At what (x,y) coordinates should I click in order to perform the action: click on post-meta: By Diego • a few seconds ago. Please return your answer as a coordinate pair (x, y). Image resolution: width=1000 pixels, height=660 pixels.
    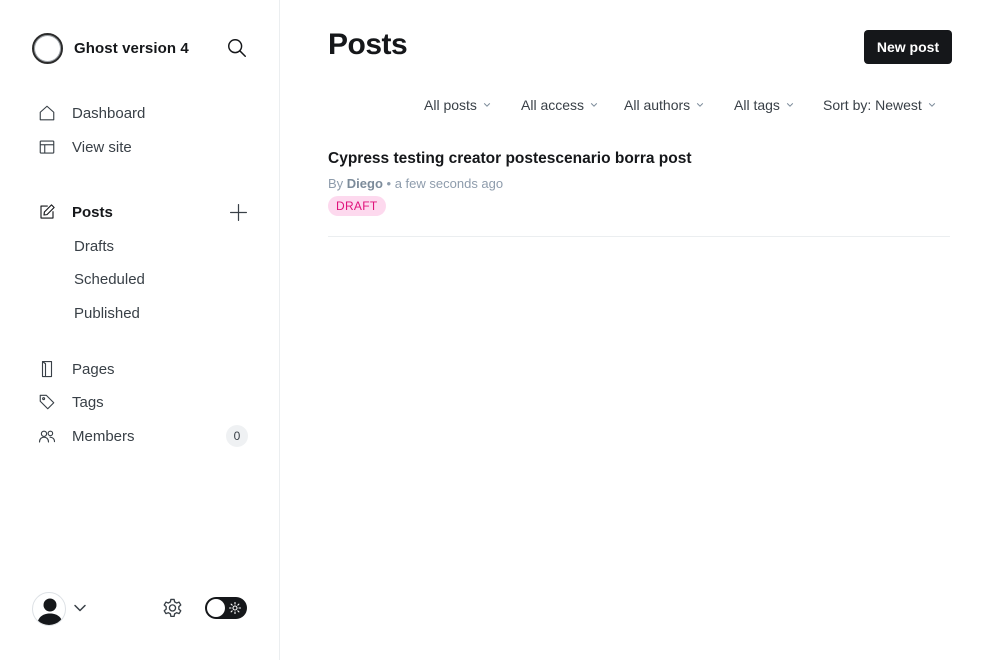
    Looking at the image, I should click on (415, 183).